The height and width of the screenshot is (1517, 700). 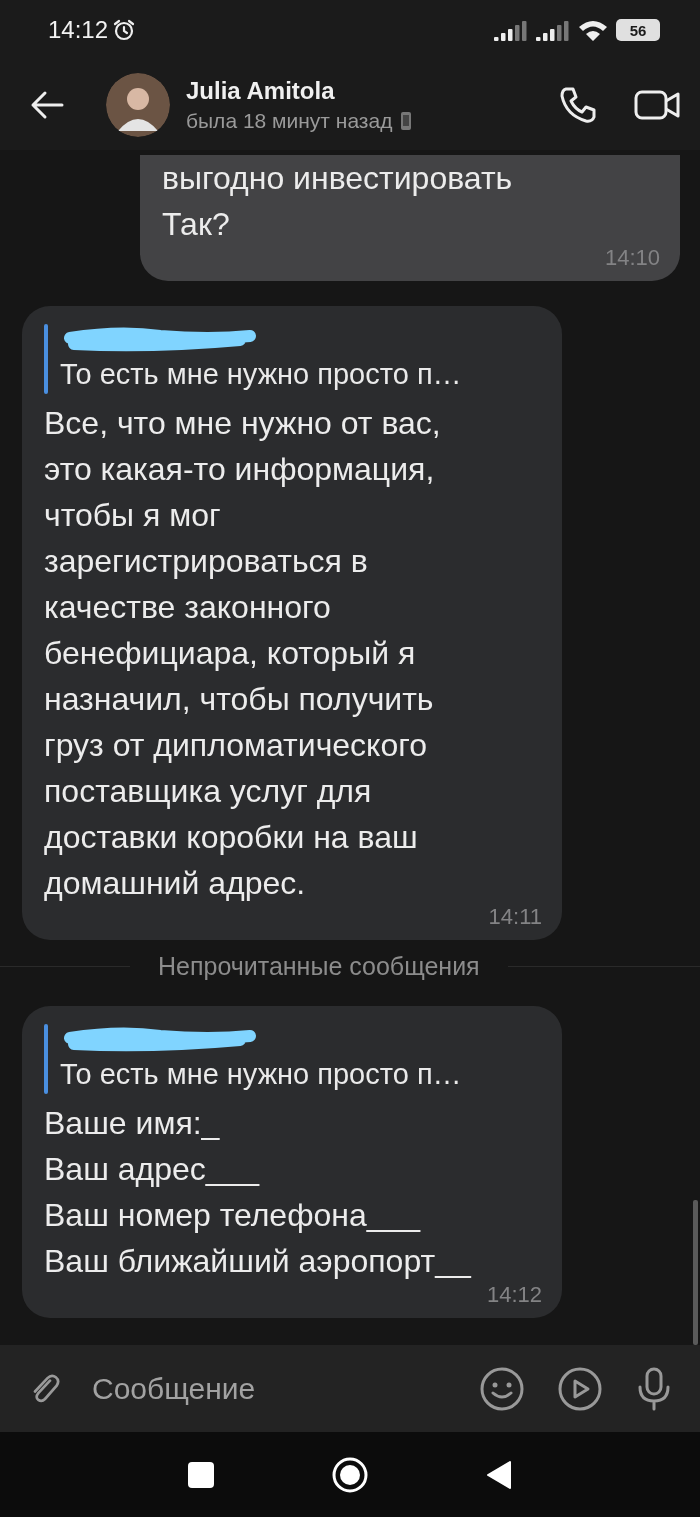 I want to click on avatar, so click(x=138, y=105).